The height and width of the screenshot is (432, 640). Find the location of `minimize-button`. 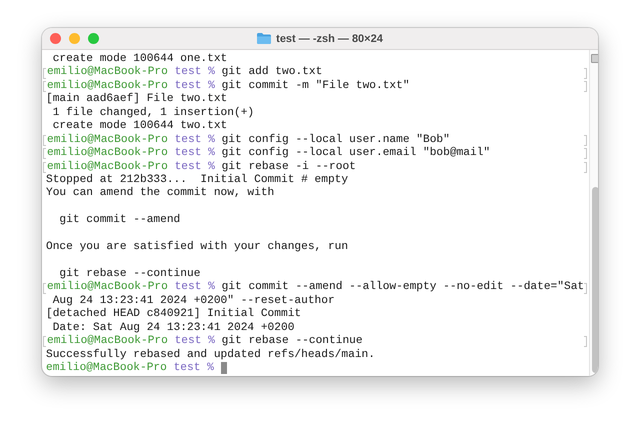

minimize-button is located at coordinates (74, 38).